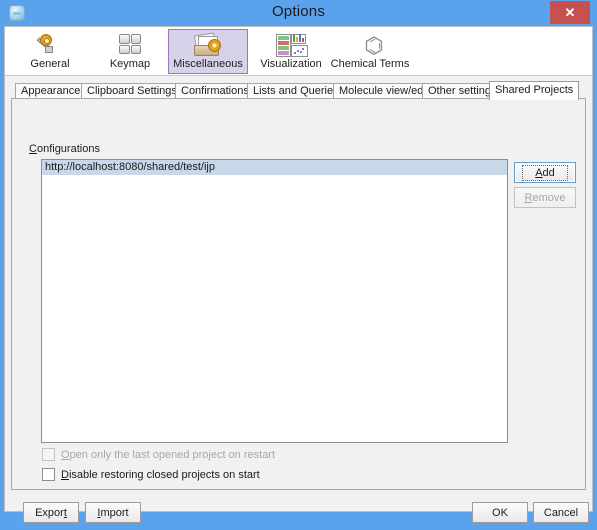 The image size is (597, 530). What do you see at coordinates (208, 64) in the screenshot?
I see `toolbar-item-label: Miscellaneous` at bounding box center [208, 64].